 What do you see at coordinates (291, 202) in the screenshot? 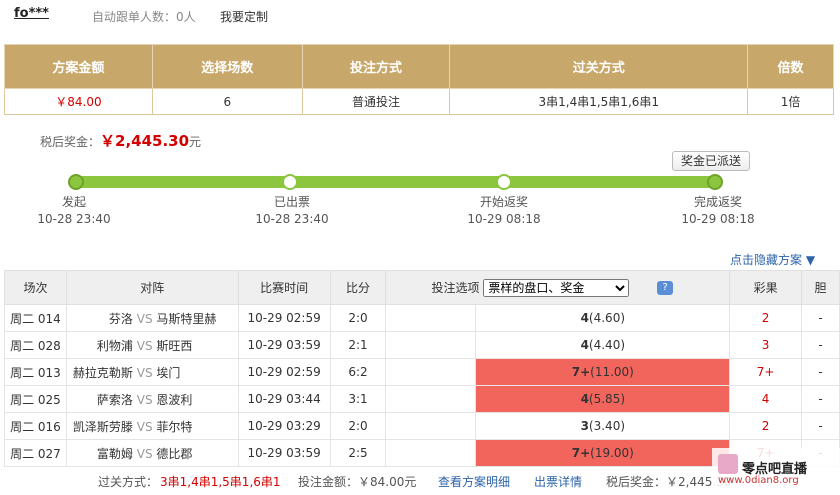
I see `stage-name: 已出票` at bounding box center [291, 202].